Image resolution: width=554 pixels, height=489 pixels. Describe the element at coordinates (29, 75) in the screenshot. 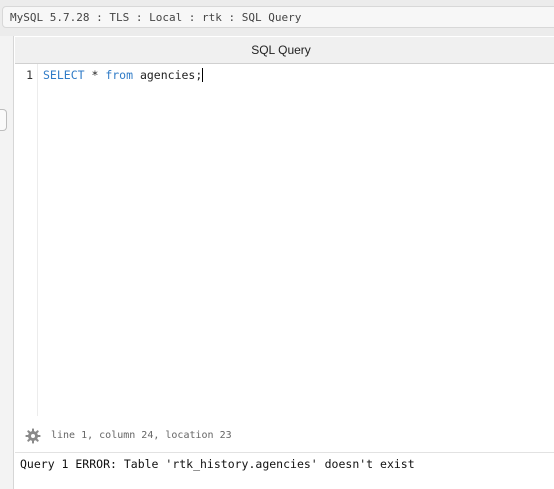

I see `line-number: 1` at that location.